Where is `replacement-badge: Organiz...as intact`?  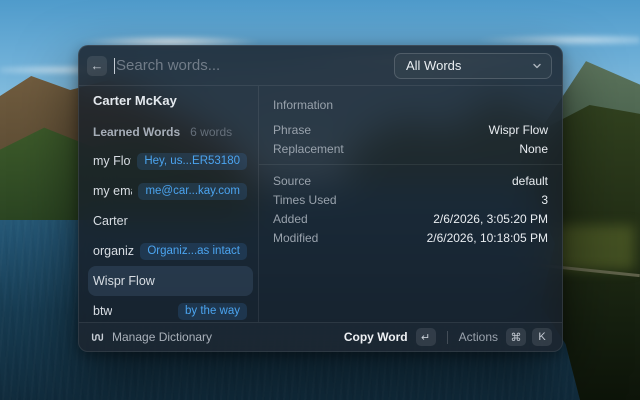
replacement-badge: Organiz...as intact is located at coordinates (193, 251).